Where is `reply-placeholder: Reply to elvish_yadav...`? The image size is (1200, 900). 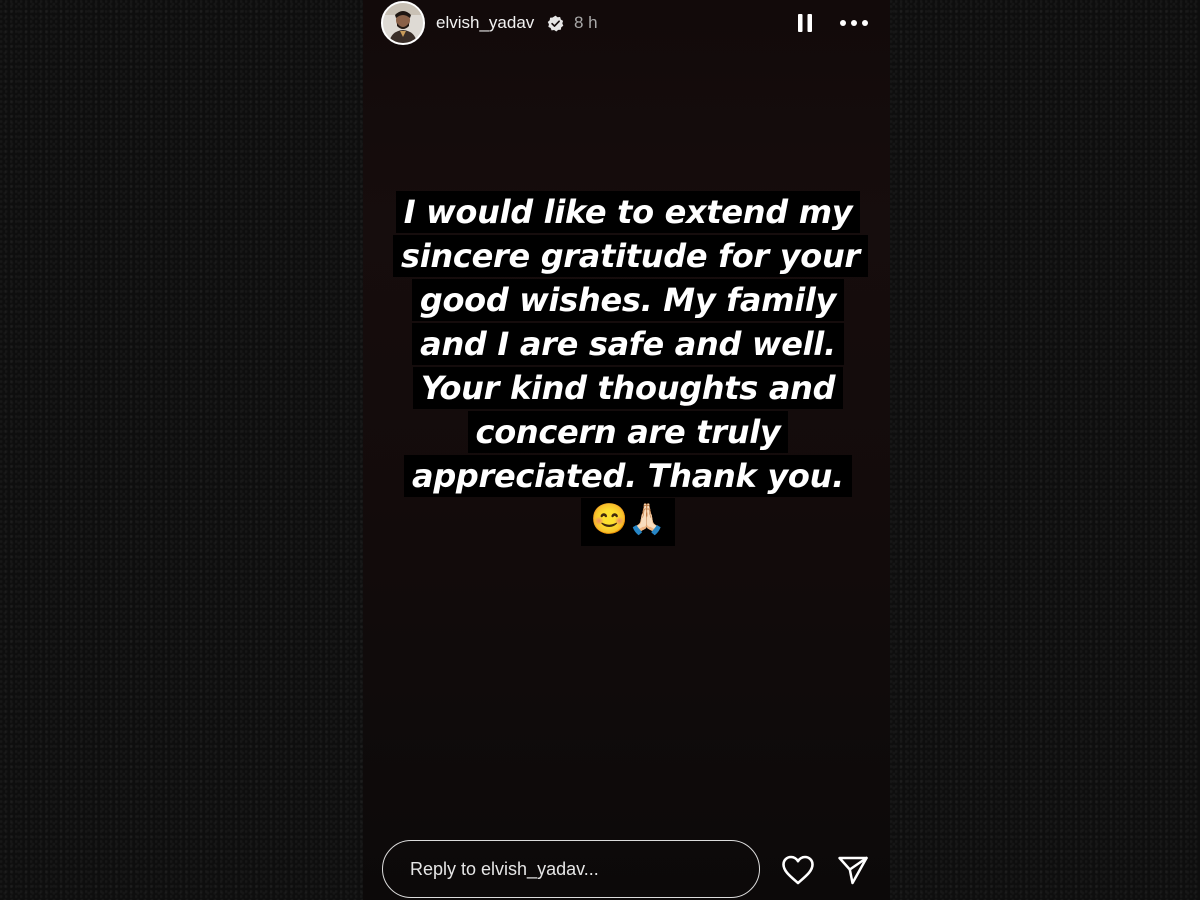
reply-placeholder: Reply to elvish_yadav... is located at coordinates (504, 869).